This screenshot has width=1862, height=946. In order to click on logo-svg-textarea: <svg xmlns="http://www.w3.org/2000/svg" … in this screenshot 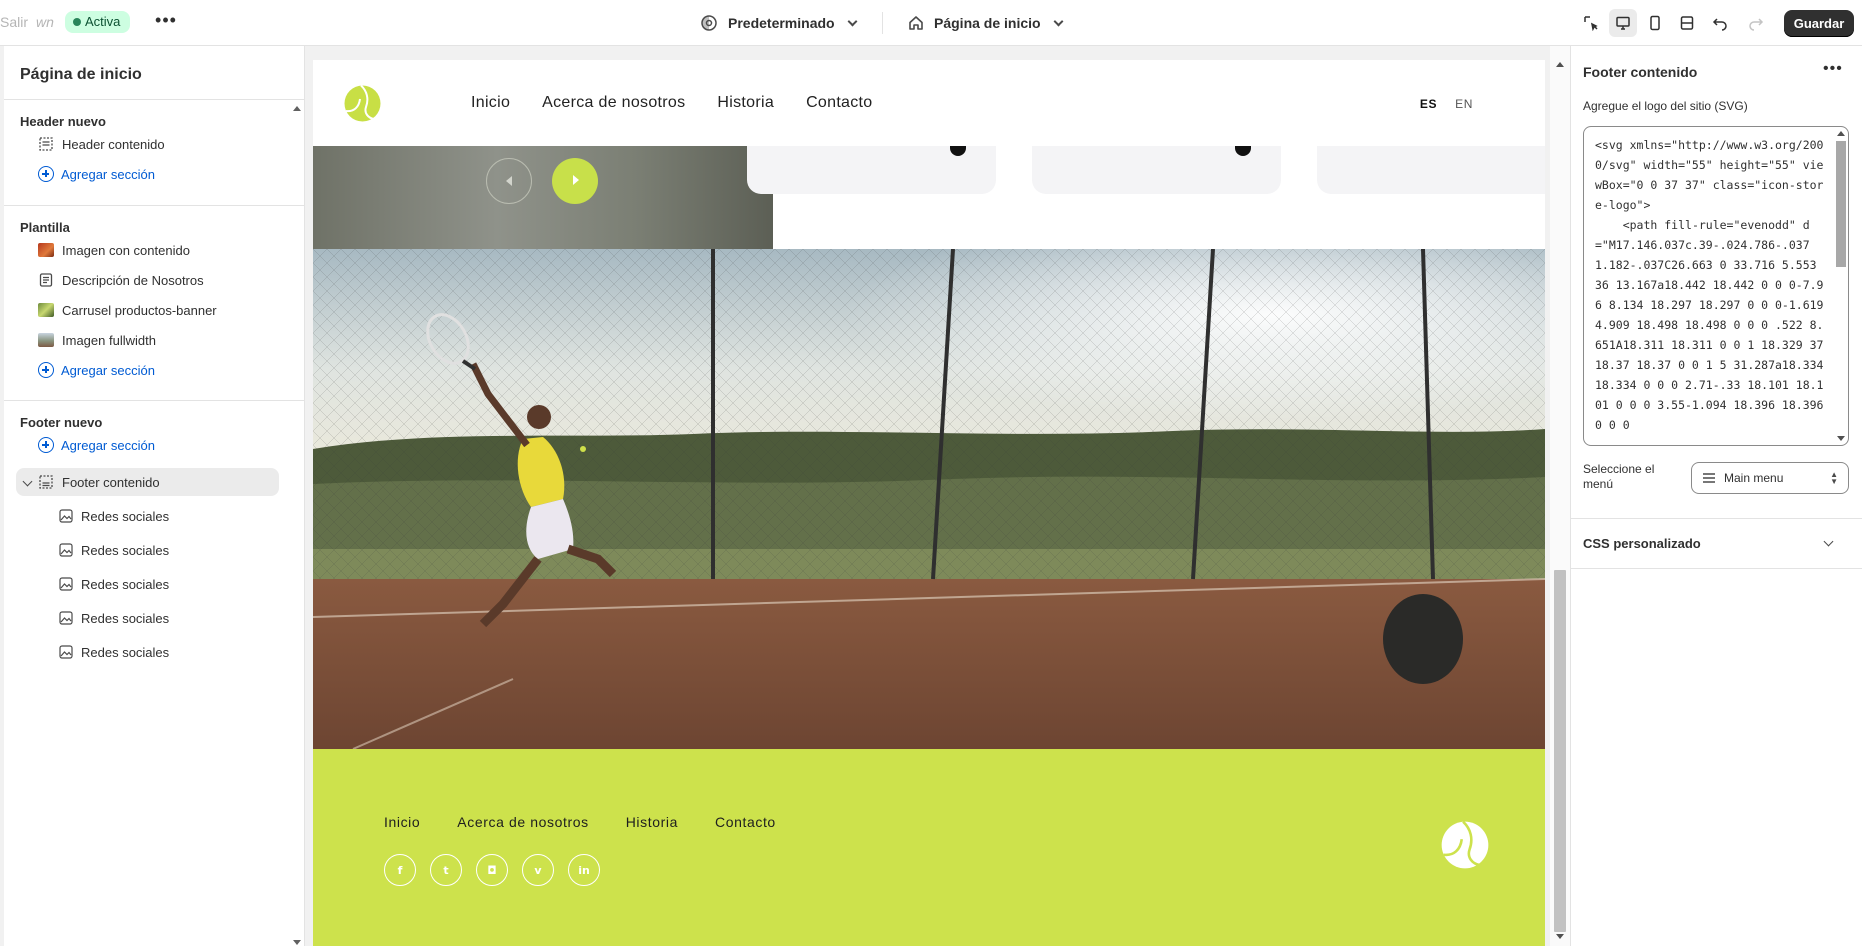, I will do `click(1716, 286)`.